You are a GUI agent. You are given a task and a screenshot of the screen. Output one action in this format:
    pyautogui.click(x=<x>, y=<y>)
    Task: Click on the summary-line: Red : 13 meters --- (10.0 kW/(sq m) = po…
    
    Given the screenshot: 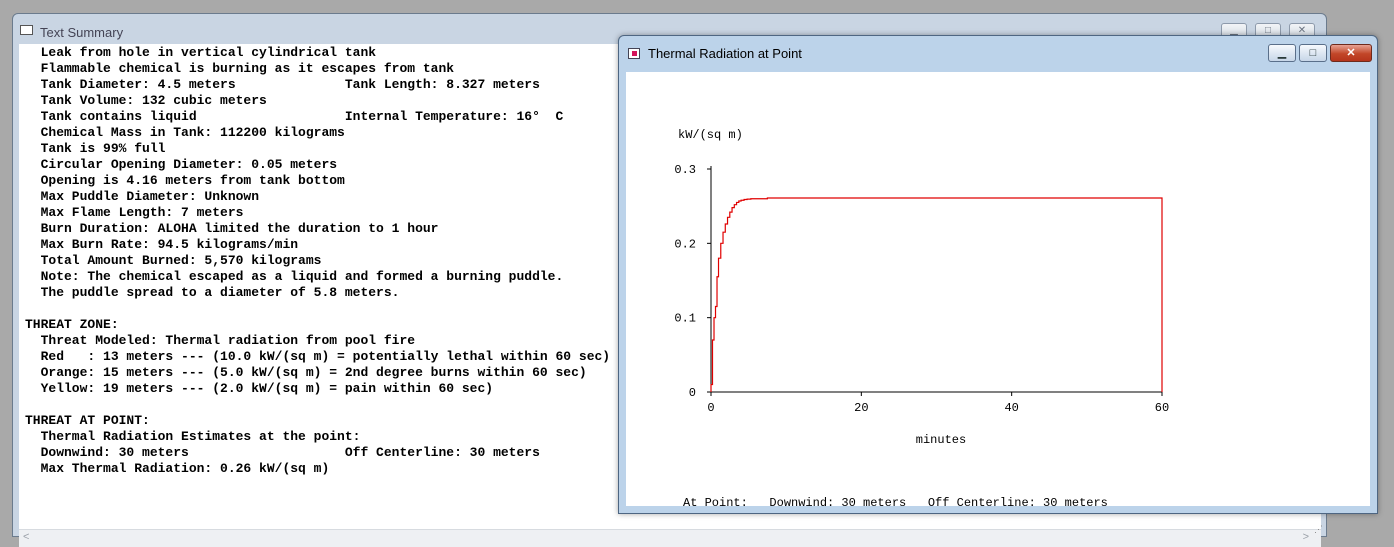 What is the action you would take?
    pyautogui.click(x=325, y=356)
    